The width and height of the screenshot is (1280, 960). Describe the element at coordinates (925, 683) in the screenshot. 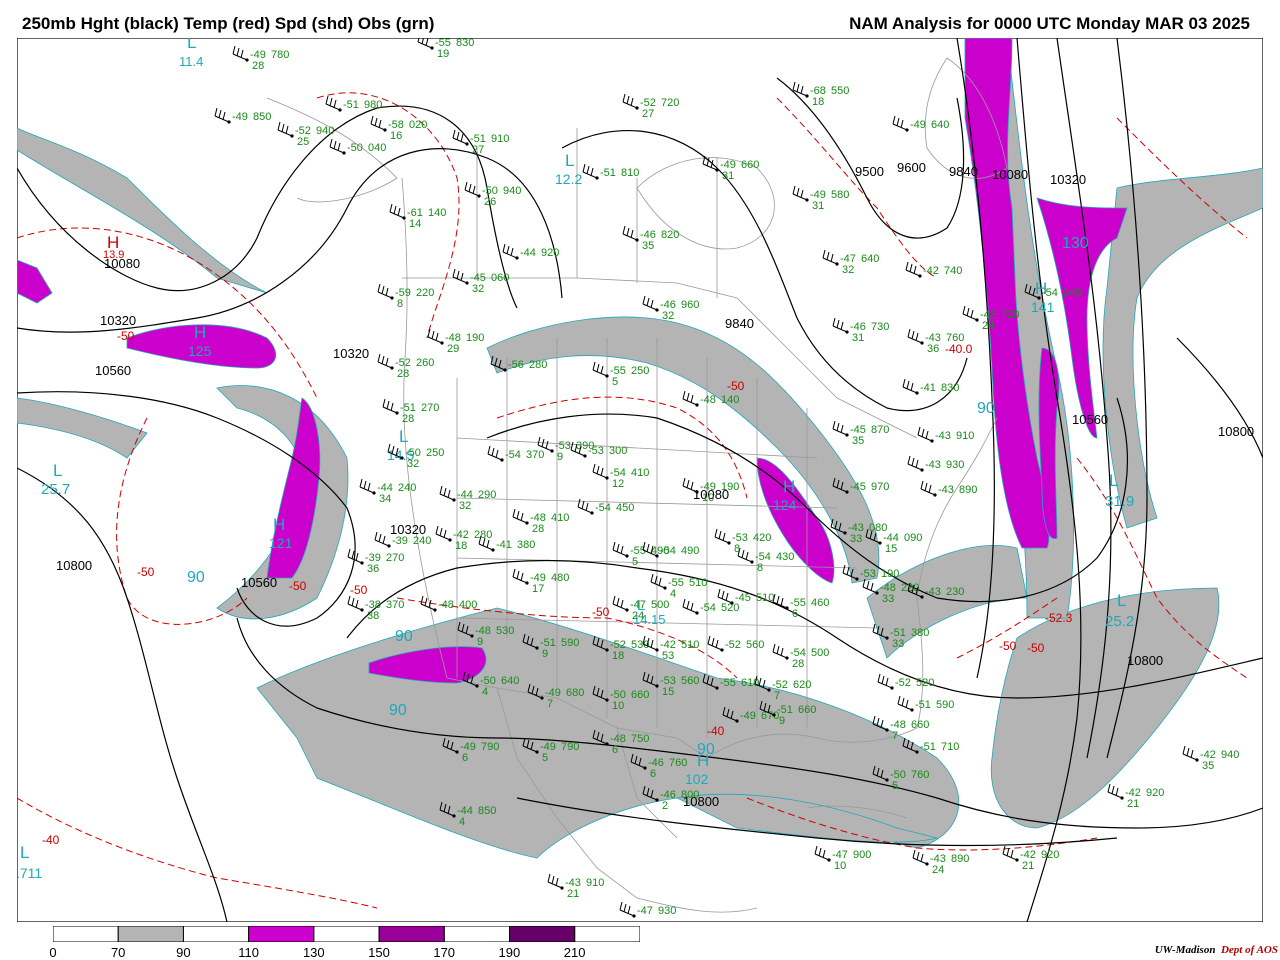

I see `ob-height: 520` at that location.